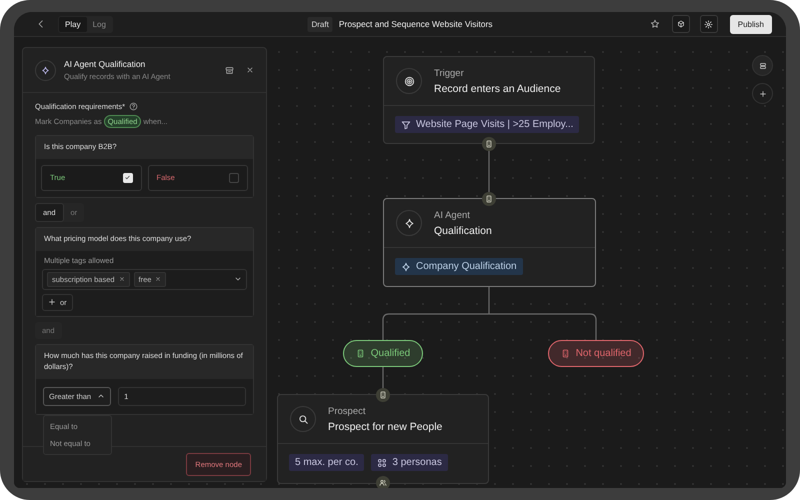 This screenshot has height=500, width=800. Describe the element at coordinates (655, 24) in the screenshot. I see `star-icon` at that location.